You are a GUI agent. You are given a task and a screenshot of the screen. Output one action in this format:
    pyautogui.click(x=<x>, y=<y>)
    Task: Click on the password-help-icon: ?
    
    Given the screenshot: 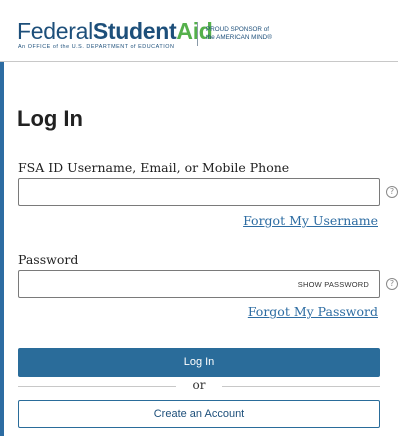 What is the action you would take?
    pyautogui.click(x=392, y=284)
    